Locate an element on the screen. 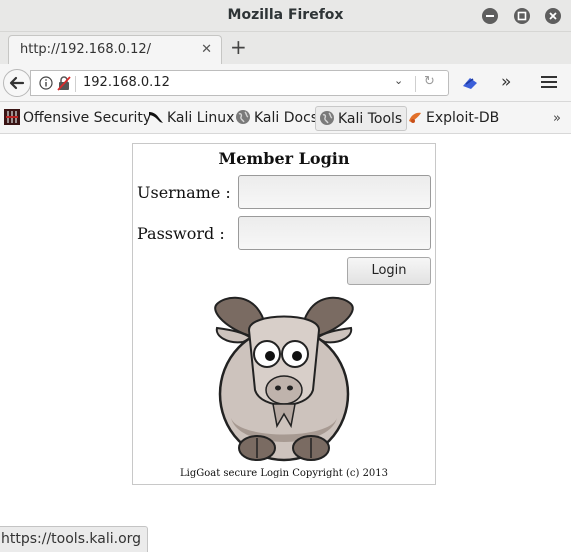  bookmark-label: Offensive Security is located at coordinates (87, 118).